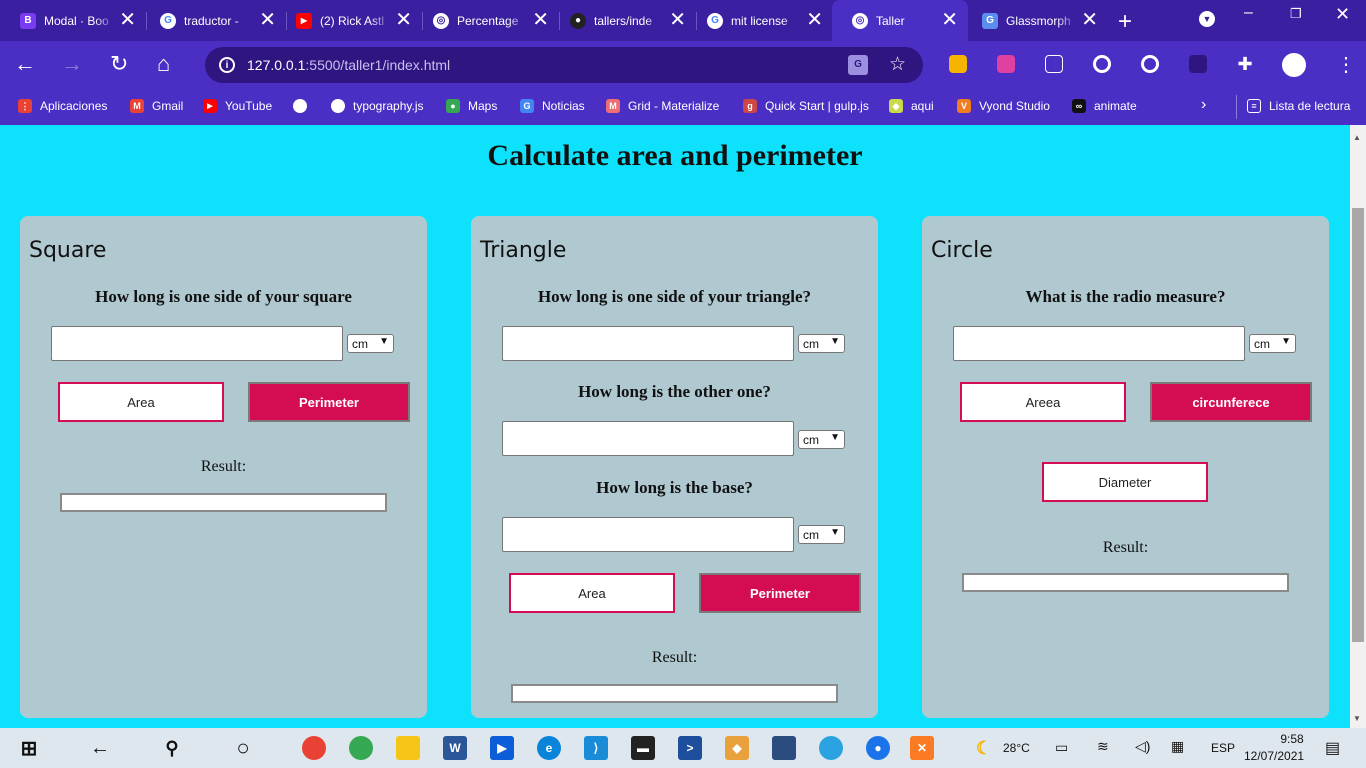  What do you see at coordinates (897, 64) in the screenshot?
I see `star-icon: ☆` at bounding box center [897, 64].